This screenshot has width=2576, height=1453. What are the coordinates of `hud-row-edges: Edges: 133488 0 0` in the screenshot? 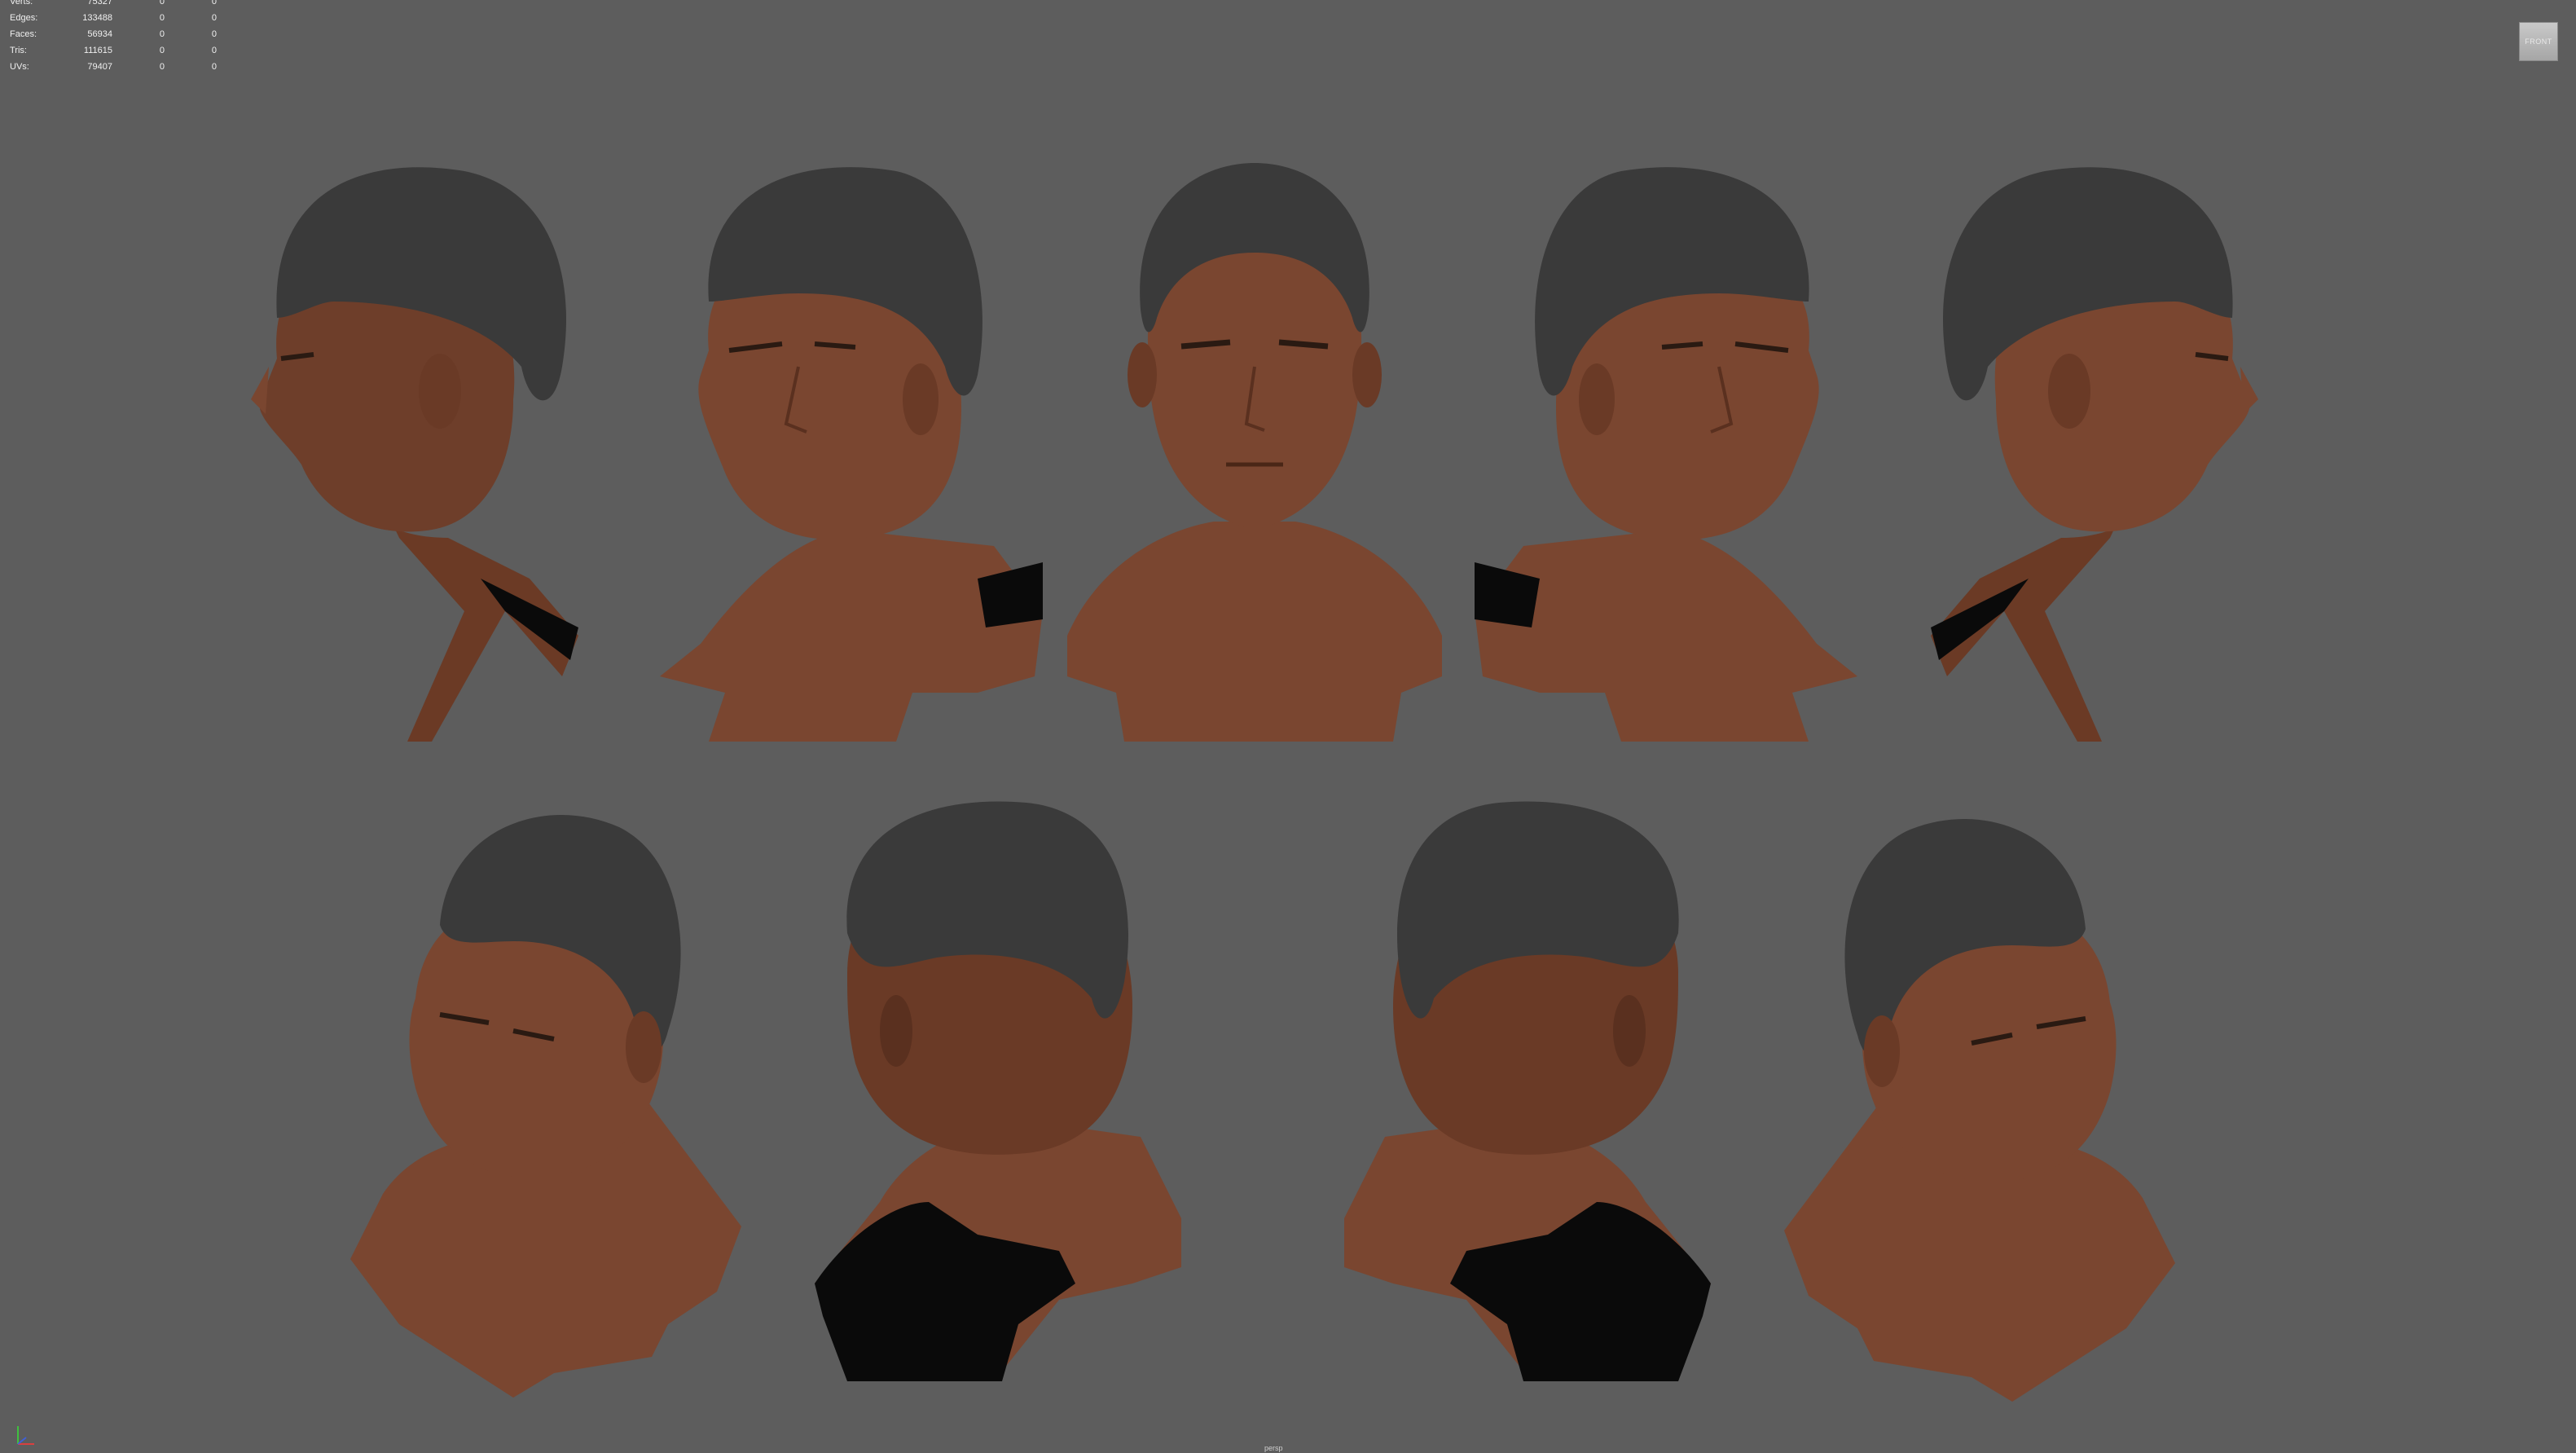 It's located at (114, 18).